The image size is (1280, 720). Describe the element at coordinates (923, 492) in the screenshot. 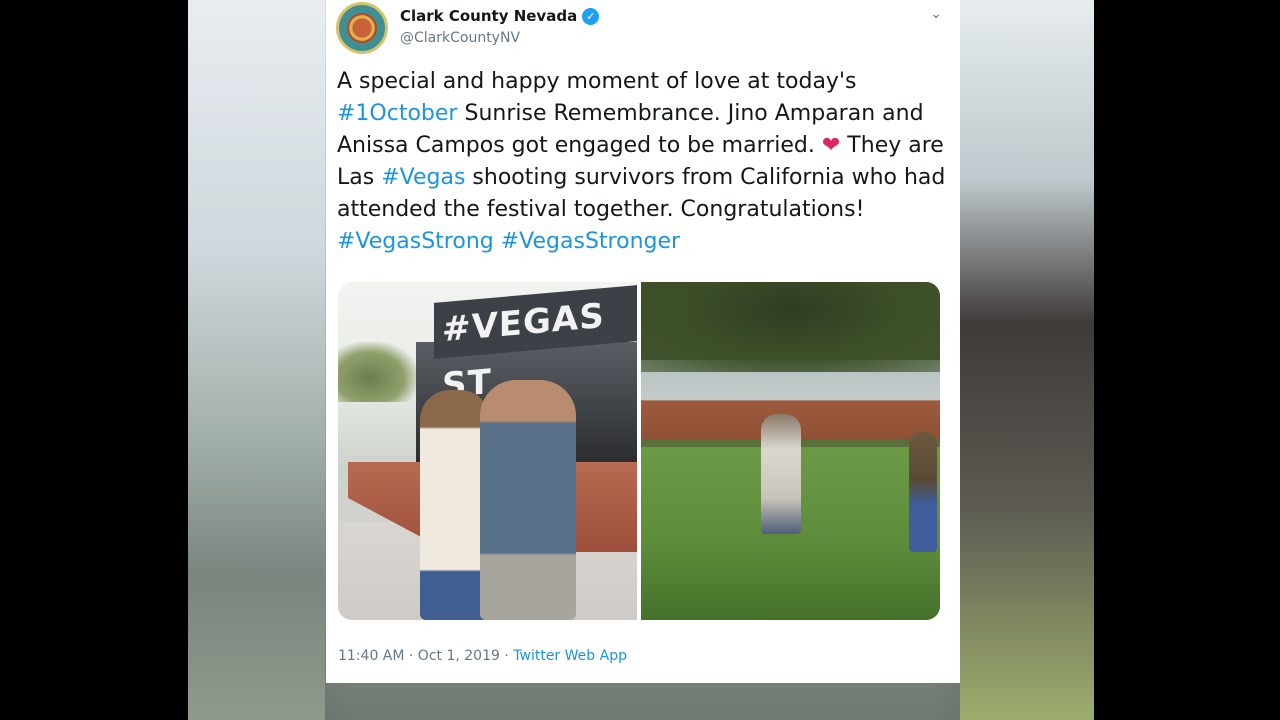

I see `passerby-figure` at that location.